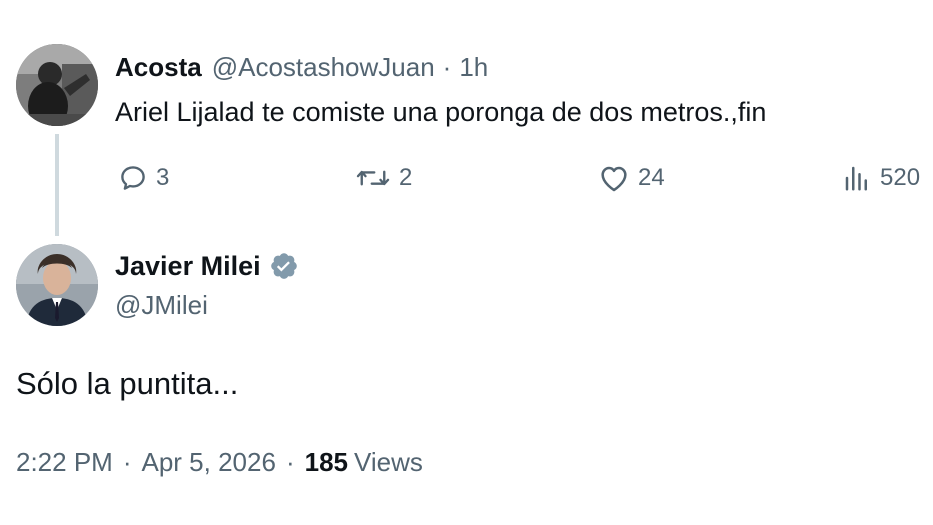 This screenshot has width=933, height=525. I want to click on grayscale-photo-avatar-icon, so click(57, 85).